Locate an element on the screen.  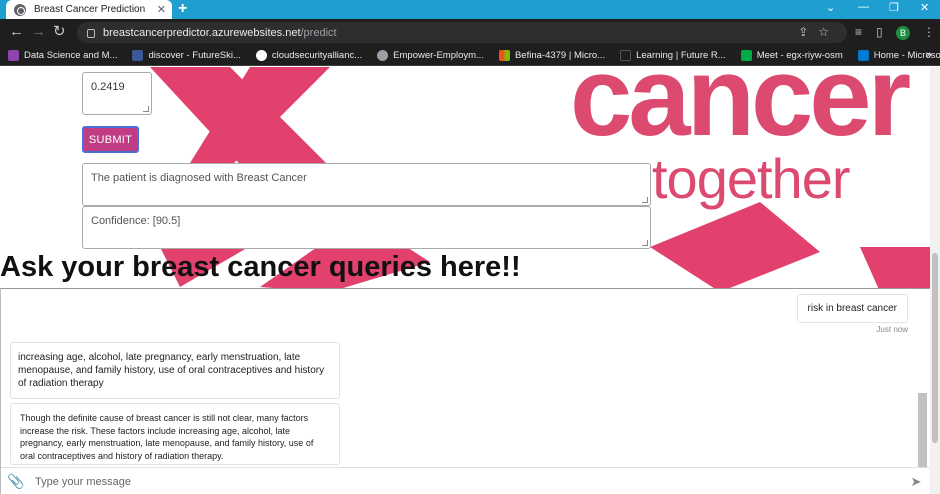
media-icon: ≡ is located at coordinates (858, 32).